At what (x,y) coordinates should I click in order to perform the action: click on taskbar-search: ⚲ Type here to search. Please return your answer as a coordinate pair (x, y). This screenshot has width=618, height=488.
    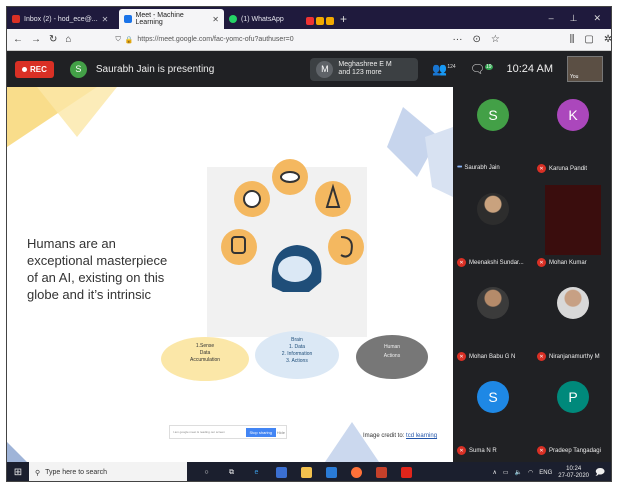
    Looking at the image, I should click on (108, 471).